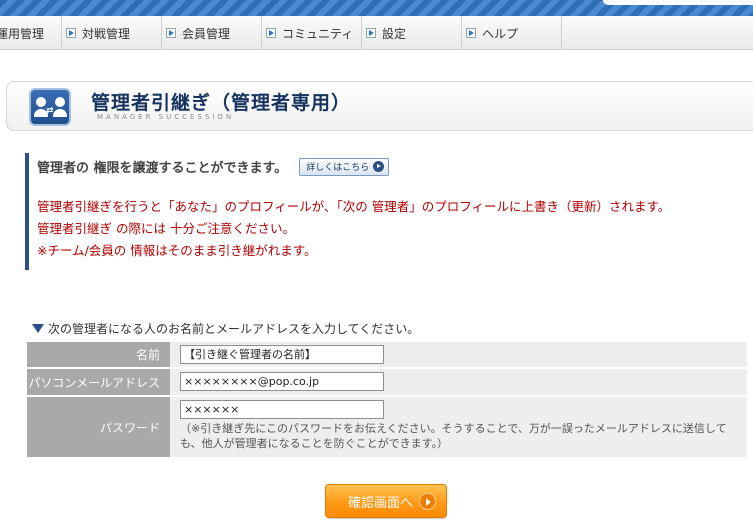  What do you see at coordinates (166, 117) in the screenshot?
I see `page-subtitle: MANAGER SUCCESSION` at bounding box center [166, 117].